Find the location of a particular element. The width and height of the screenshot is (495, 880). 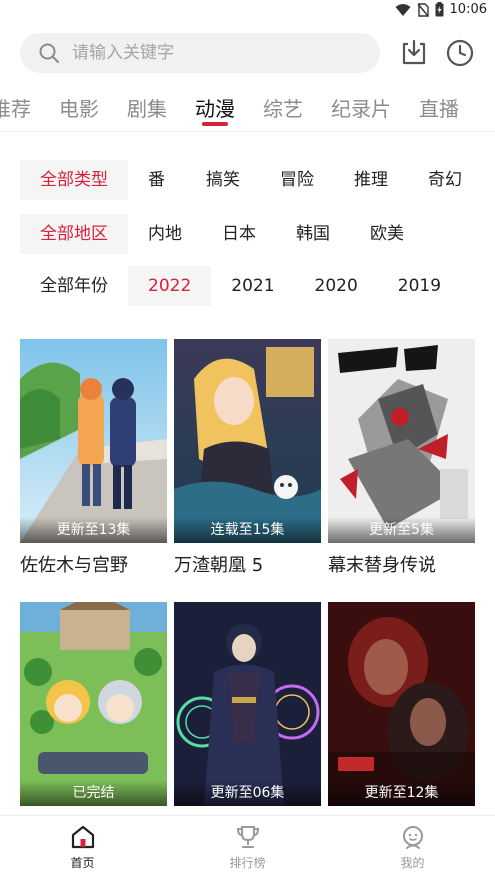

search-icon is located at coordinates (49, 53).